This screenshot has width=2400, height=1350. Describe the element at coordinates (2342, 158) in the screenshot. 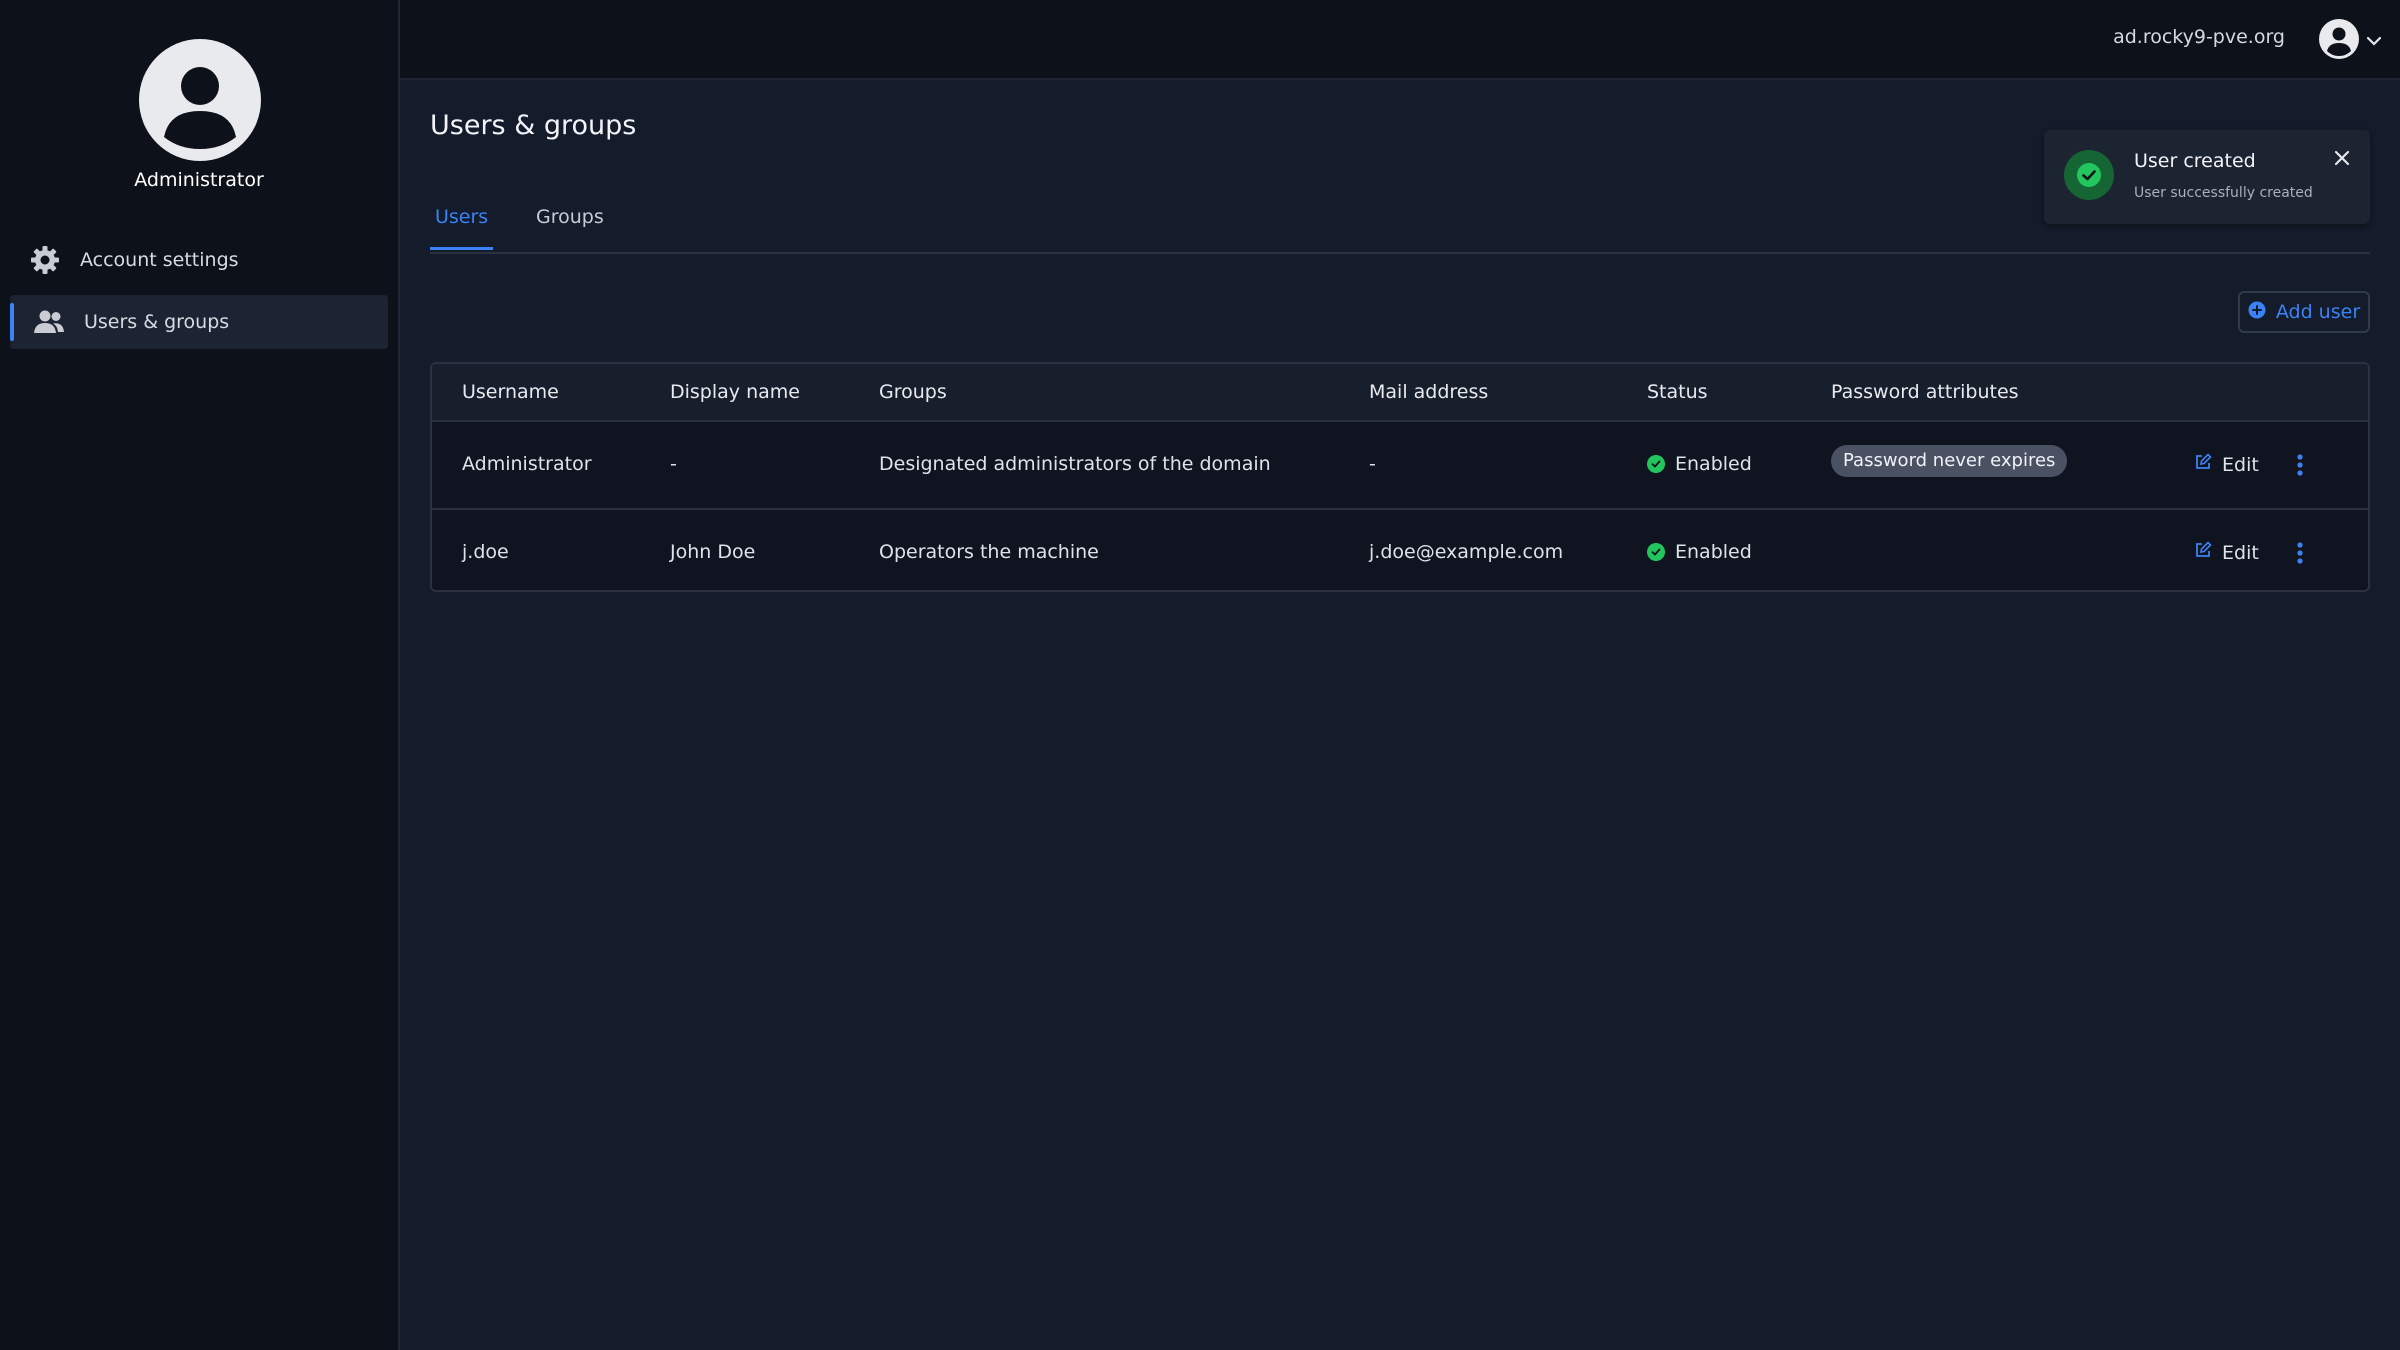

I see `close-icon` at that location.